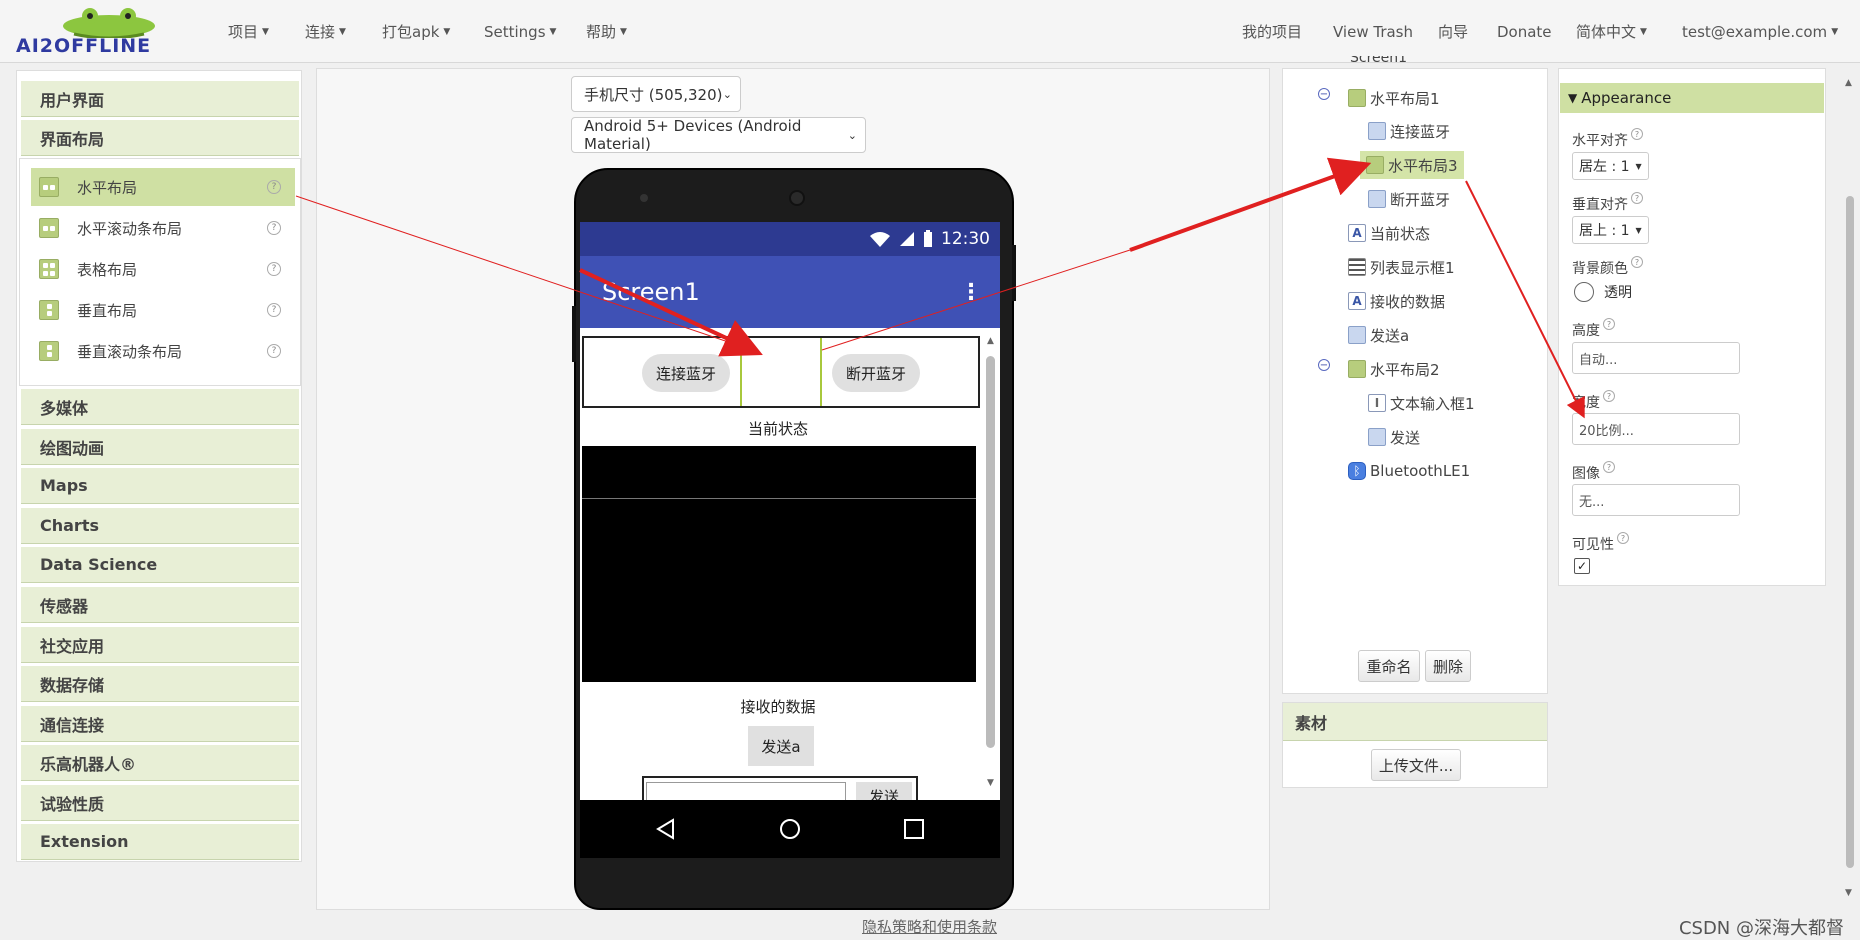 The width and height of the screenshot is (1860, 940). Describe the element at coordinates (971, 292) in the screenshot. I see `overflow-menu-icon: ⋮` at that location.